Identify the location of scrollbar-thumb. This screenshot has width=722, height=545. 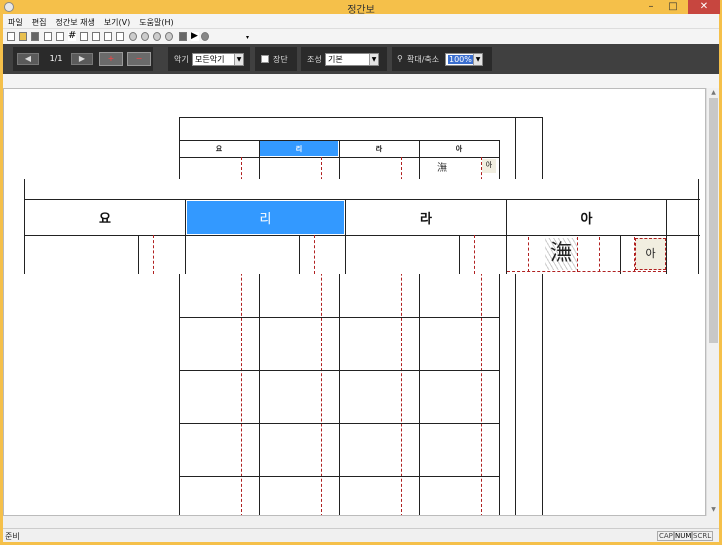
(713, 220).